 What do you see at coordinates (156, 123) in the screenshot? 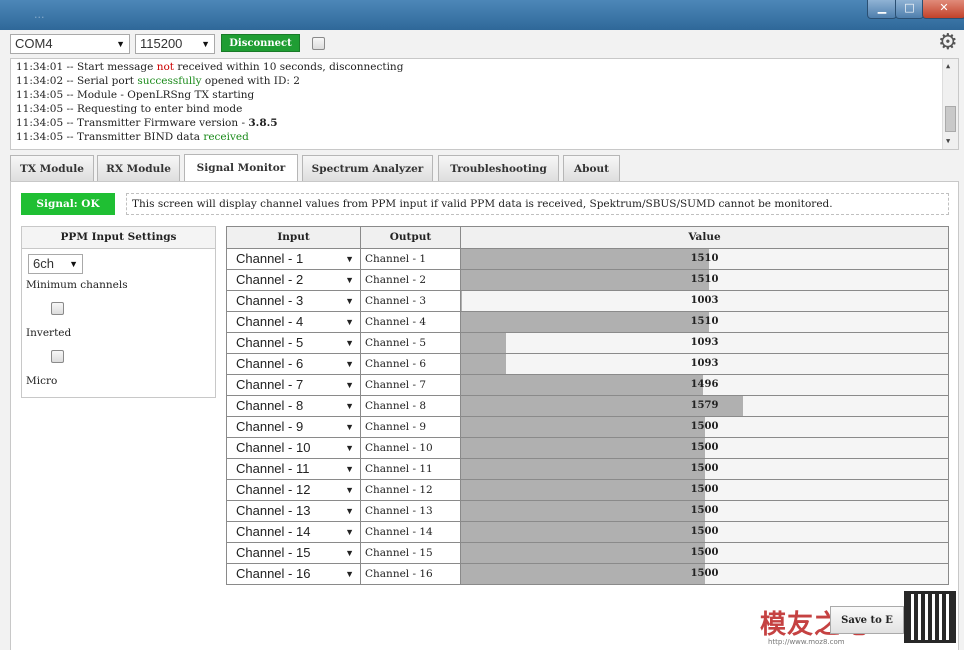
I see `log-text: -- Transmitter Firmware version -` at bounding box center [156, 123].